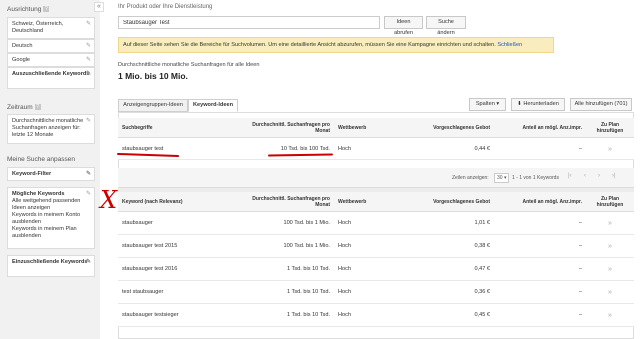 This screenshot has height=339, width=640. I want to click on last-page-icon: ›|, so click(614, 176).